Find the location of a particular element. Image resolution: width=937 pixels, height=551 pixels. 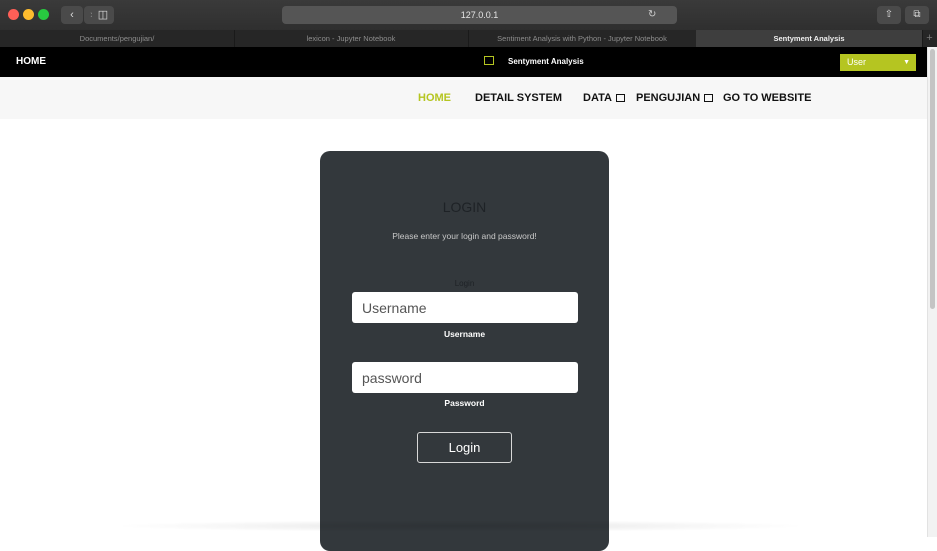

password-input is located at coordinates (465, 377).